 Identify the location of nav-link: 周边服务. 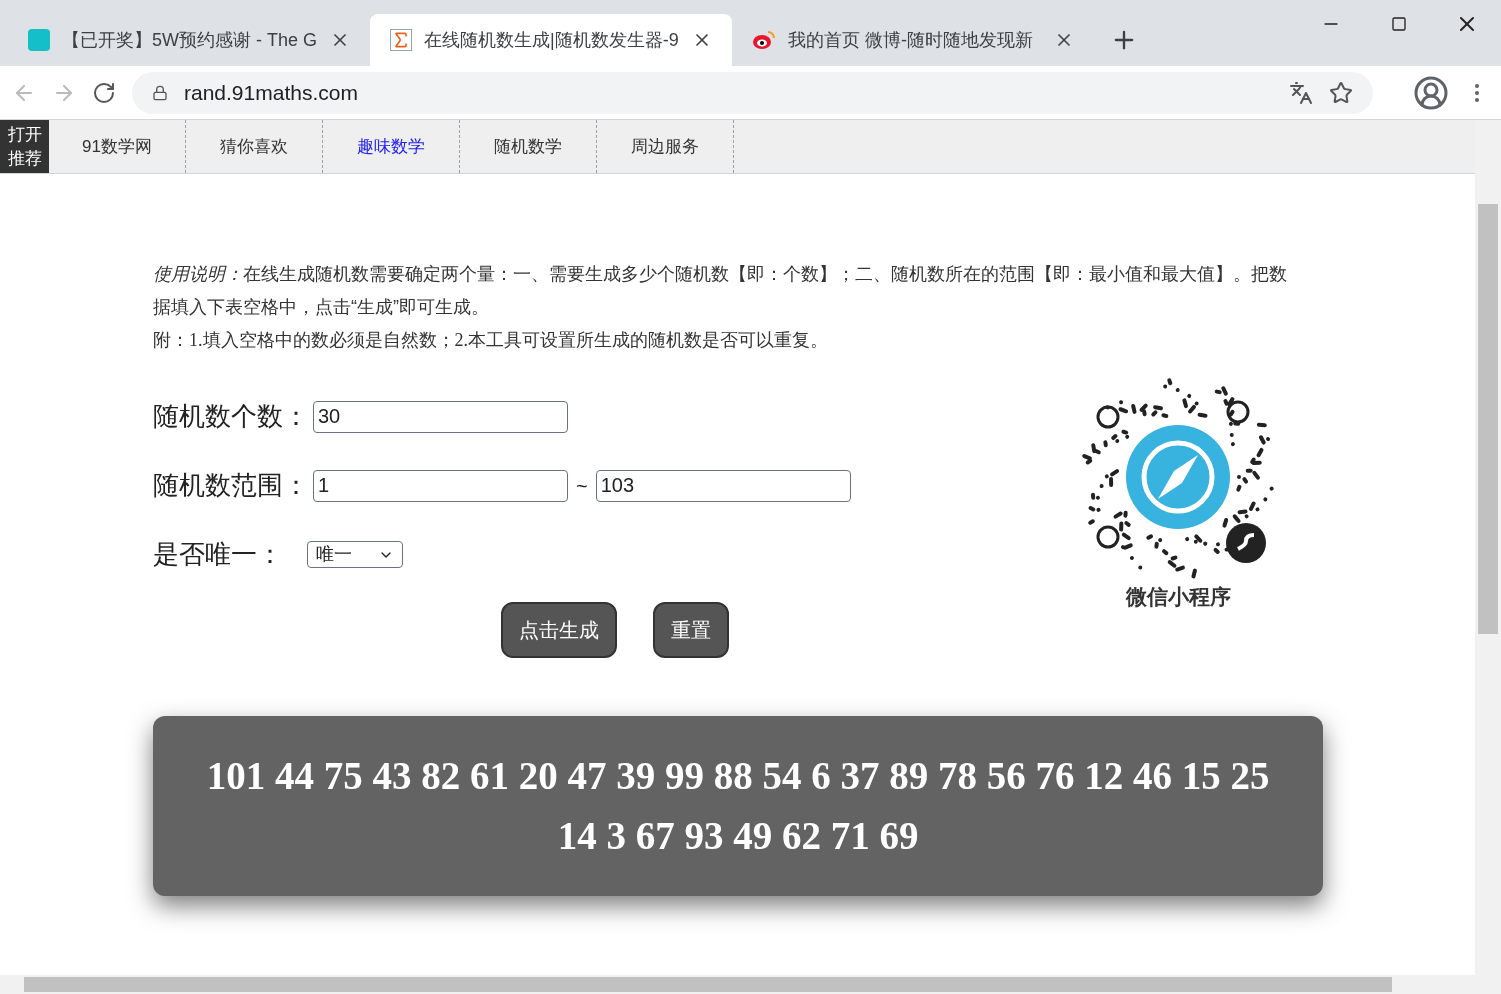
(665, 146).